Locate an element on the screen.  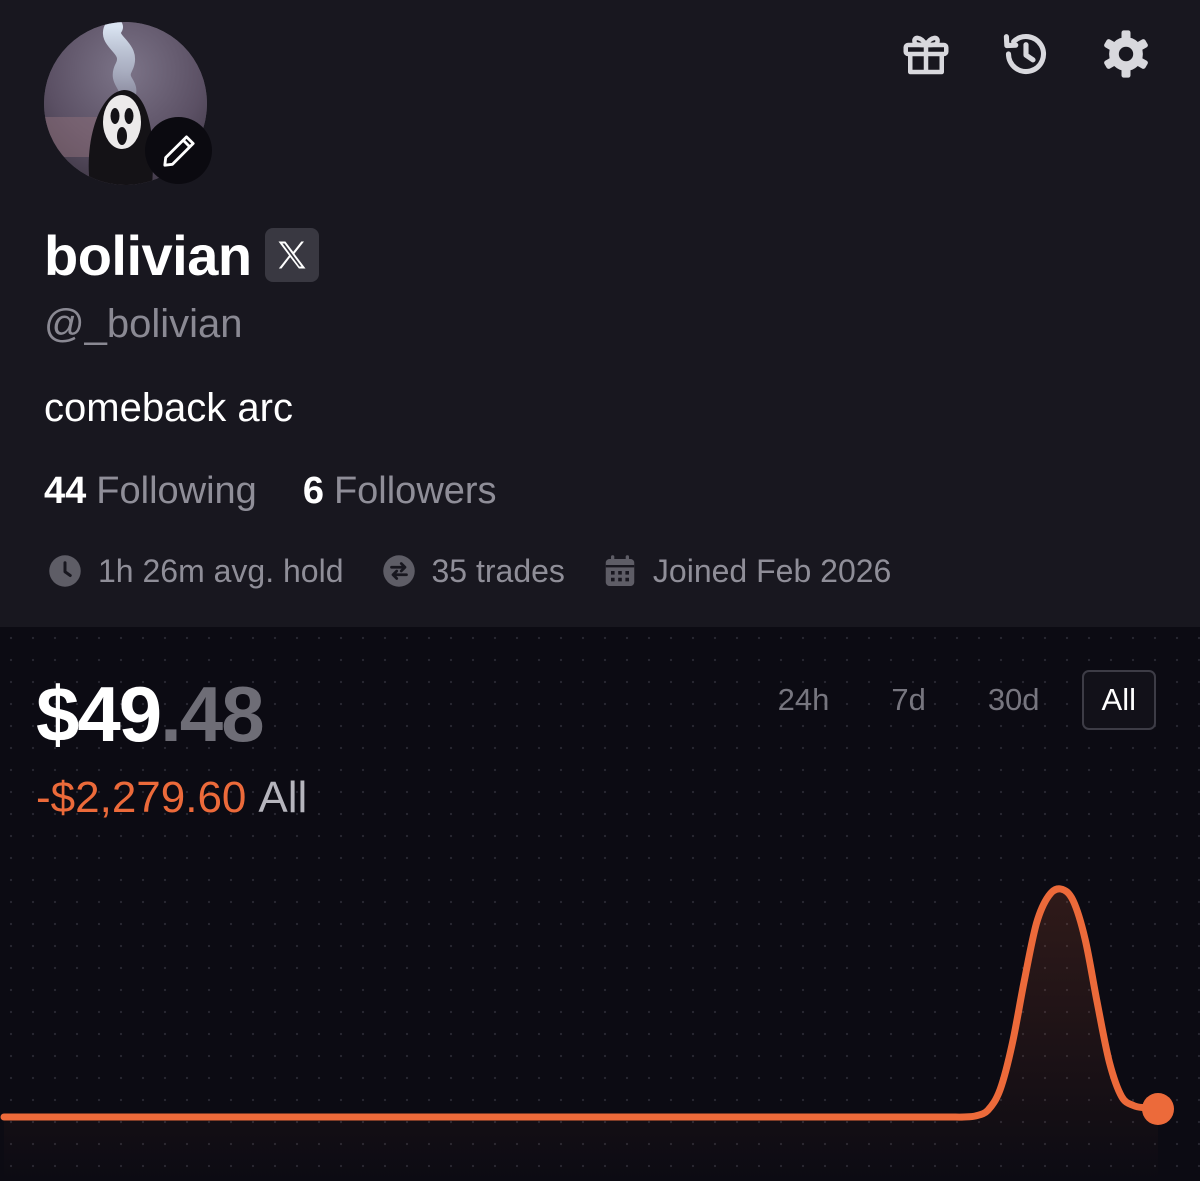
balance-integer: $49 is located at coordinates (99, 714).